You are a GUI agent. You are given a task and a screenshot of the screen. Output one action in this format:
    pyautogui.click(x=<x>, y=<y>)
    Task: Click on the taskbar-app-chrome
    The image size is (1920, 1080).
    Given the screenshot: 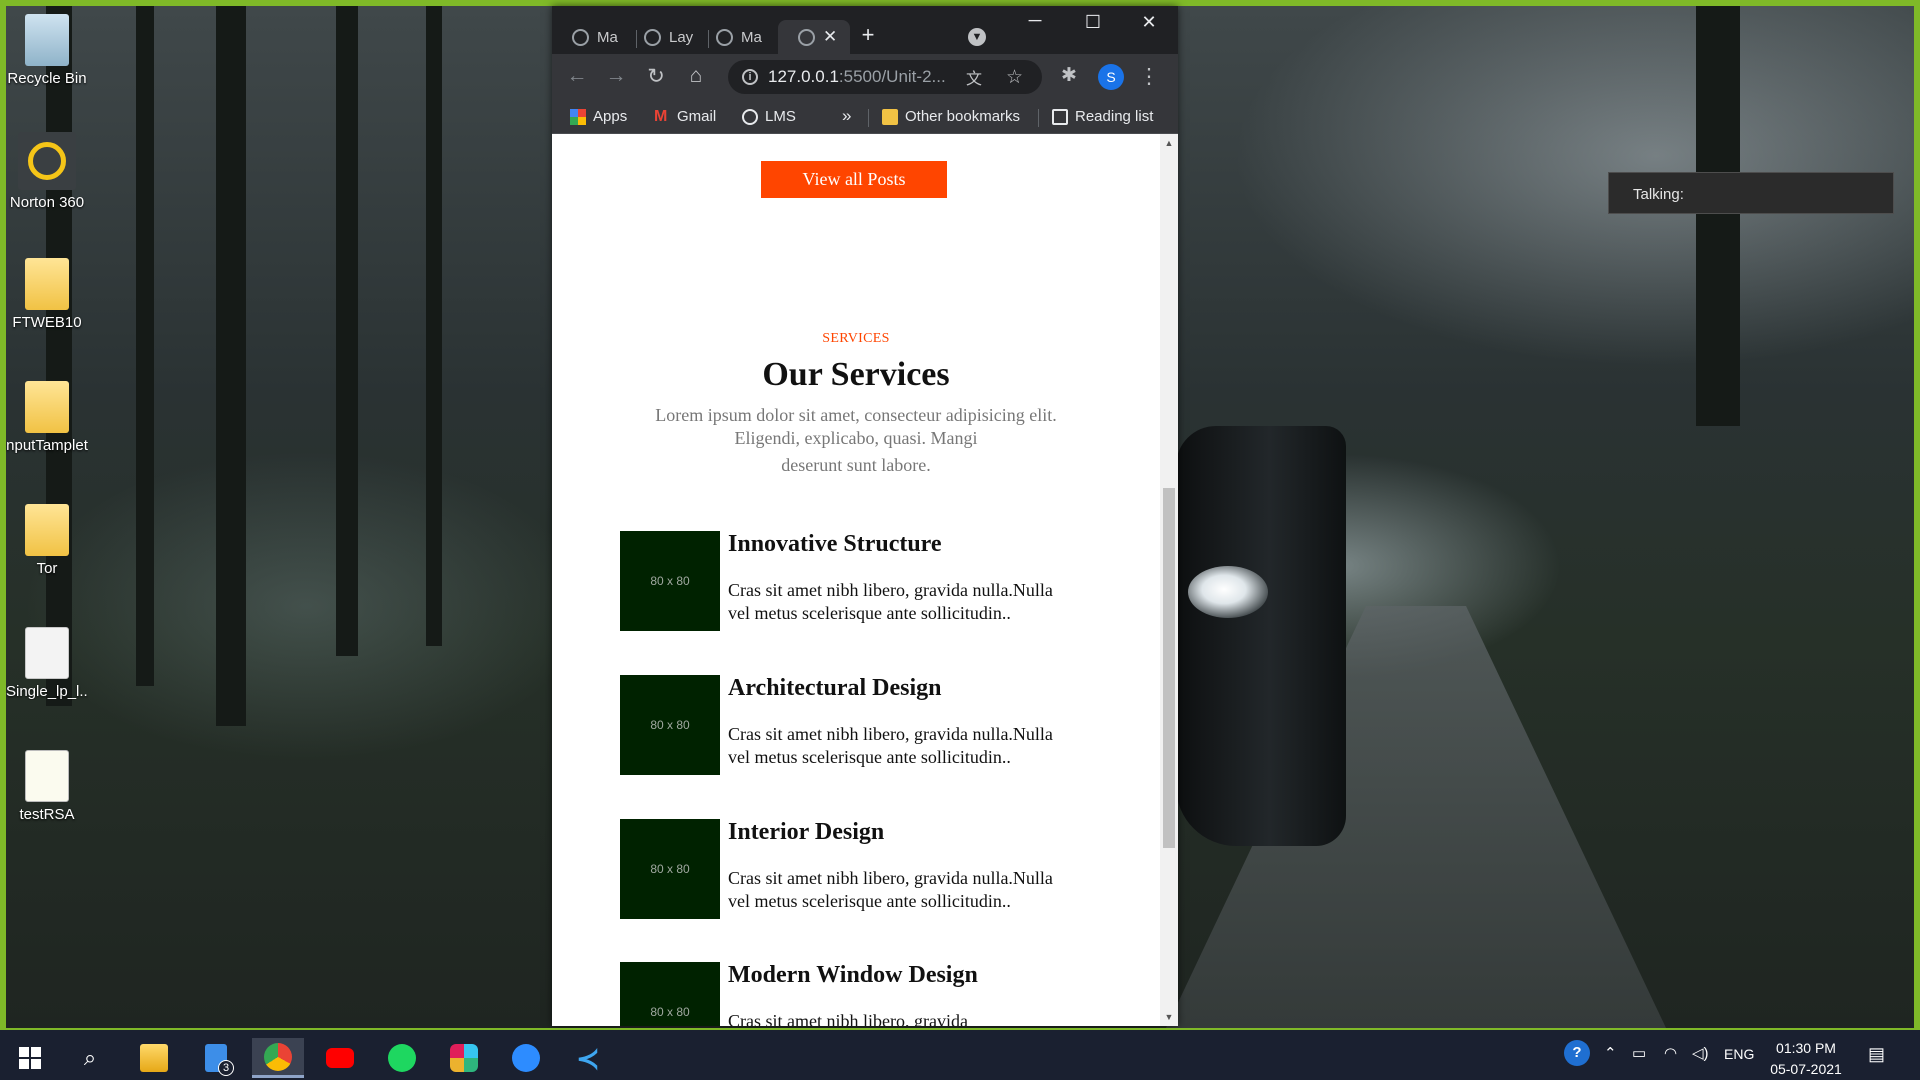 What is the action you would take?
    pyautogui.click(x=278, y=1058)
    